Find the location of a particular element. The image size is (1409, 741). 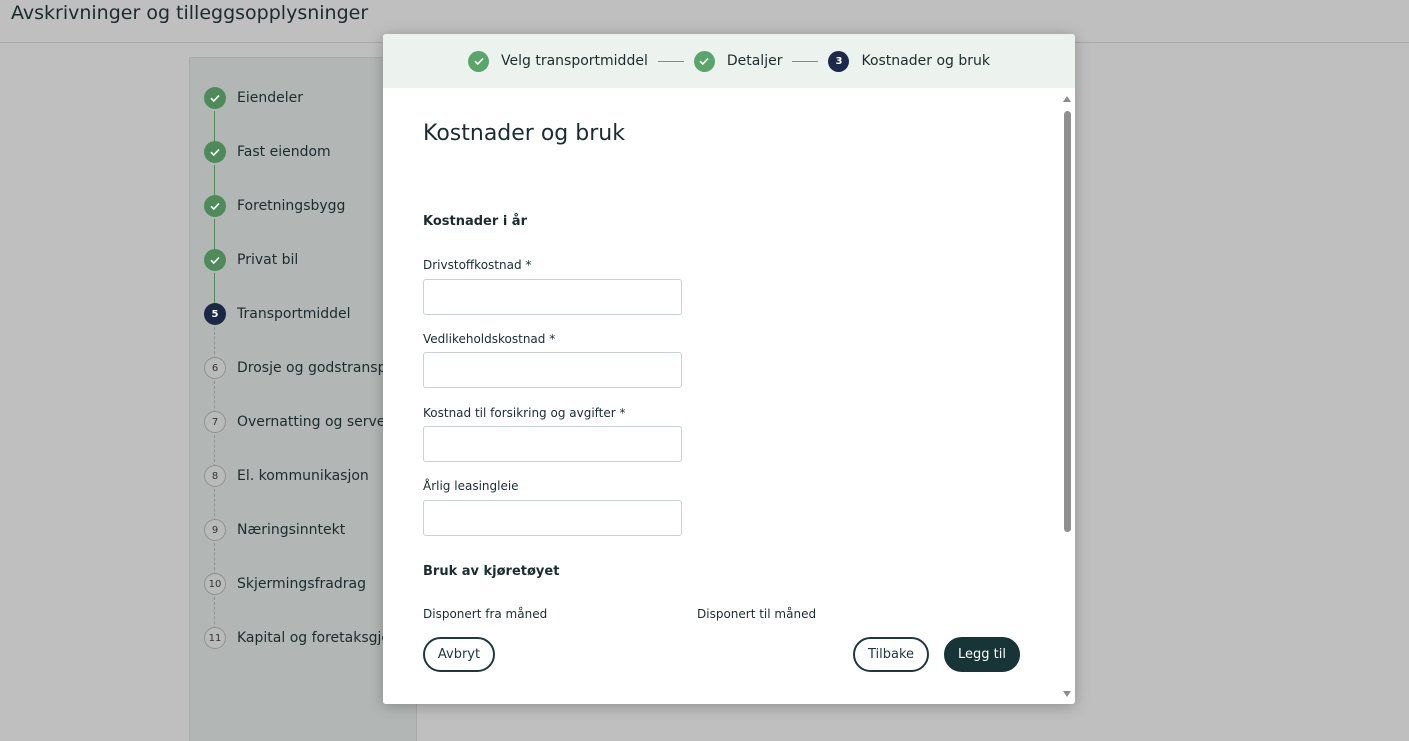

step-number: 5 is located at coordinates (215, 314).